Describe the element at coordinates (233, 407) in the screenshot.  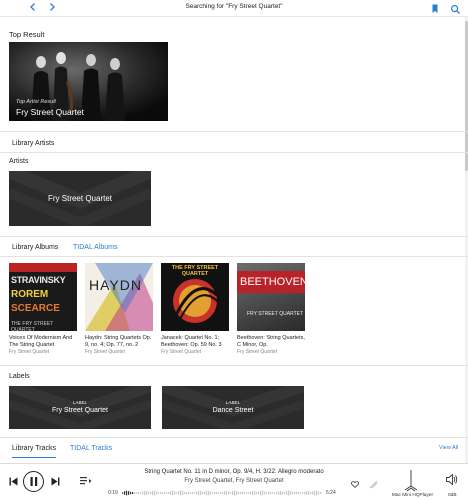
I see `label-card: LABEL Dance Street` at that location.